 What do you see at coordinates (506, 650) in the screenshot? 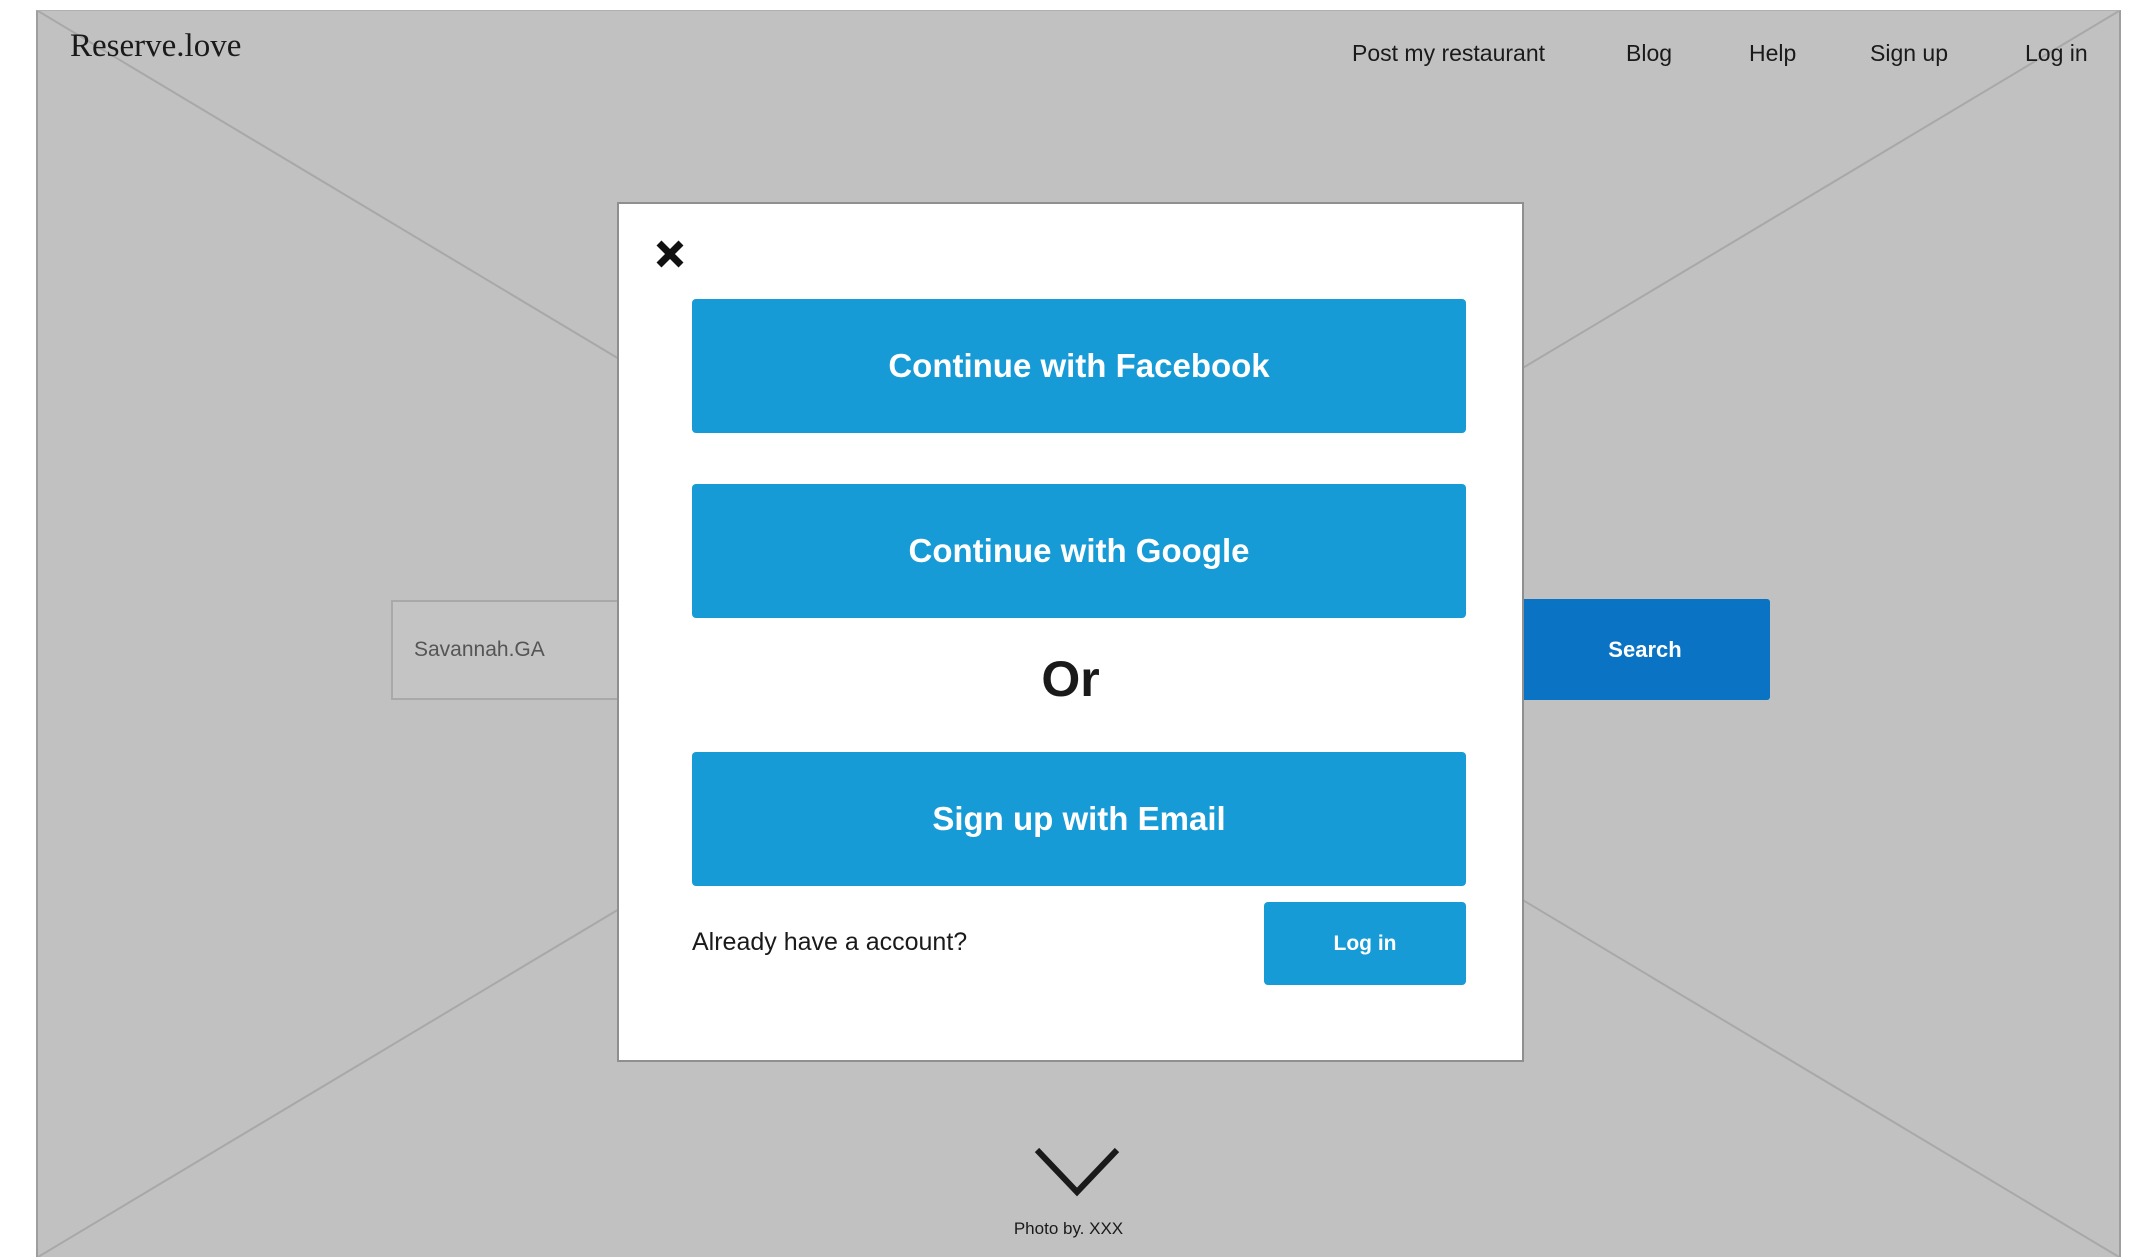
I see `location-search-input` at bounding box center [506, 650].